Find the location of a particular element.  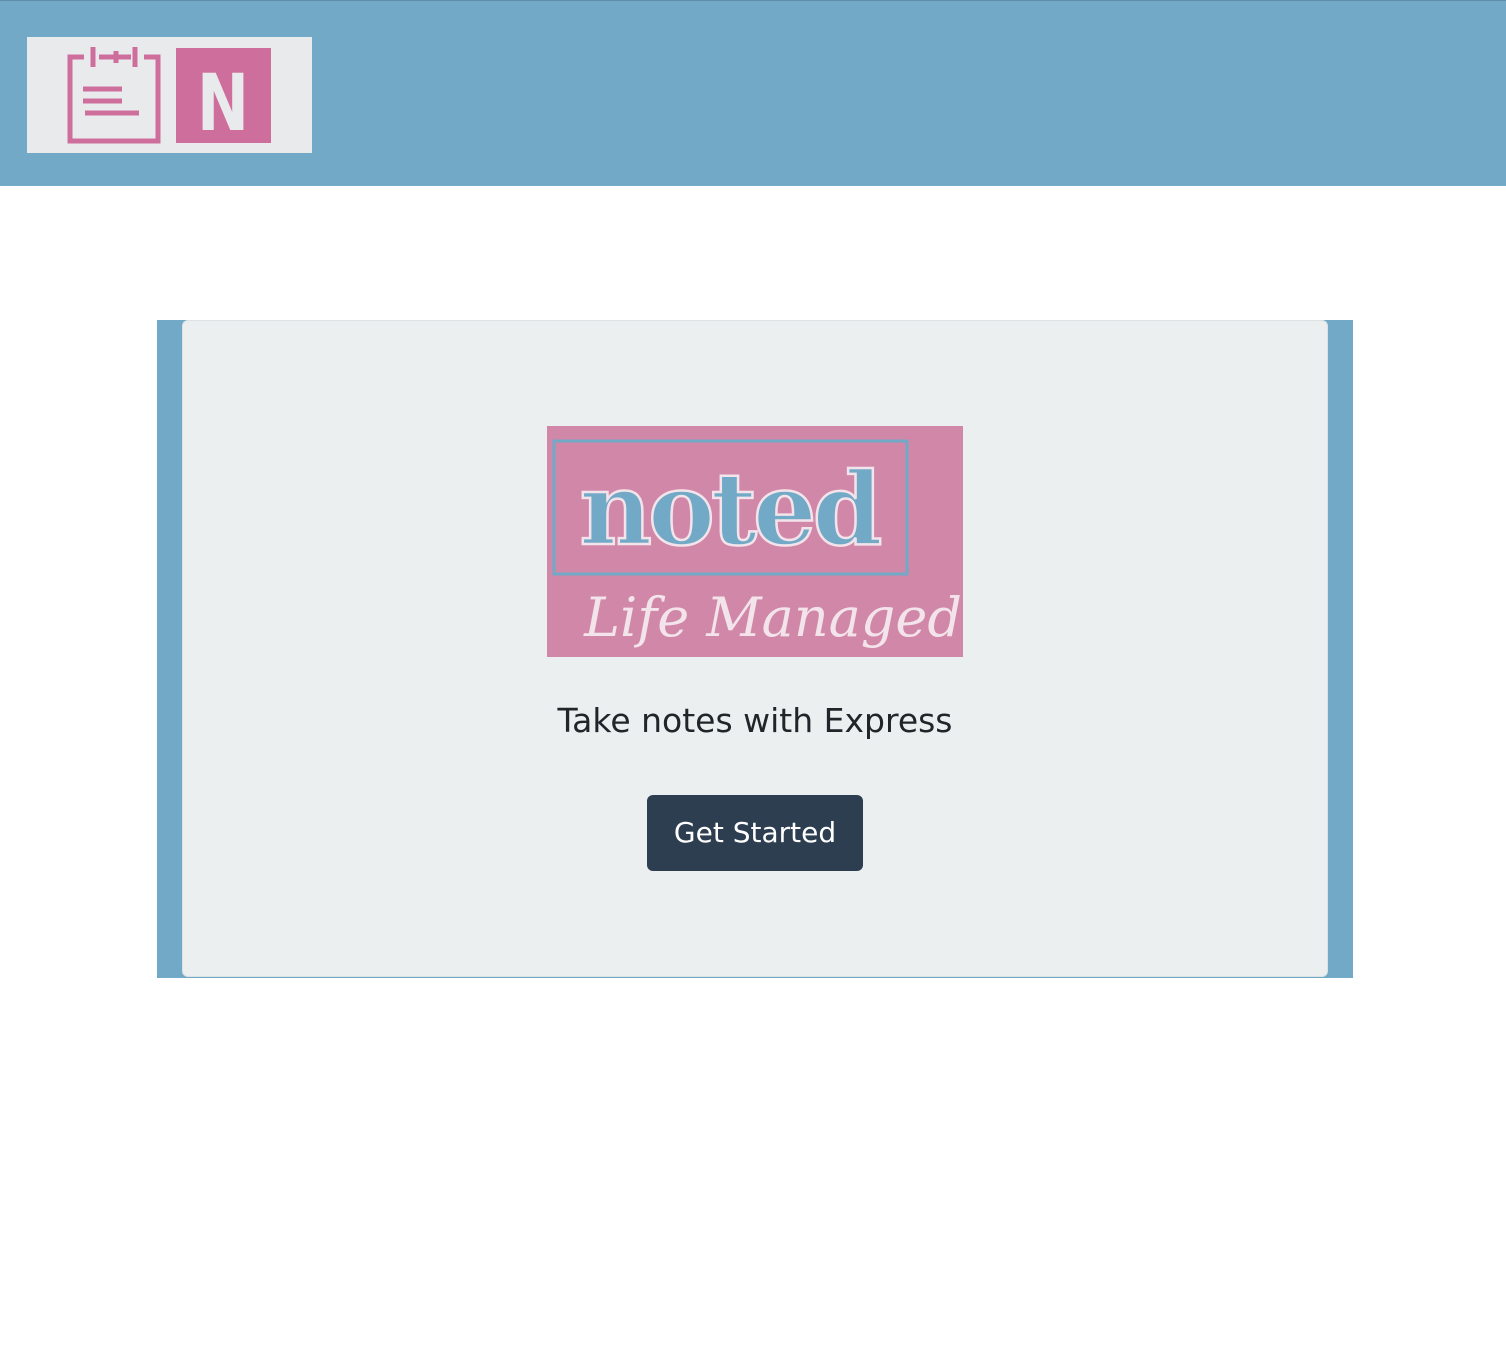

noted-logo: noted Life Managed is located at coordinates (755, 541).